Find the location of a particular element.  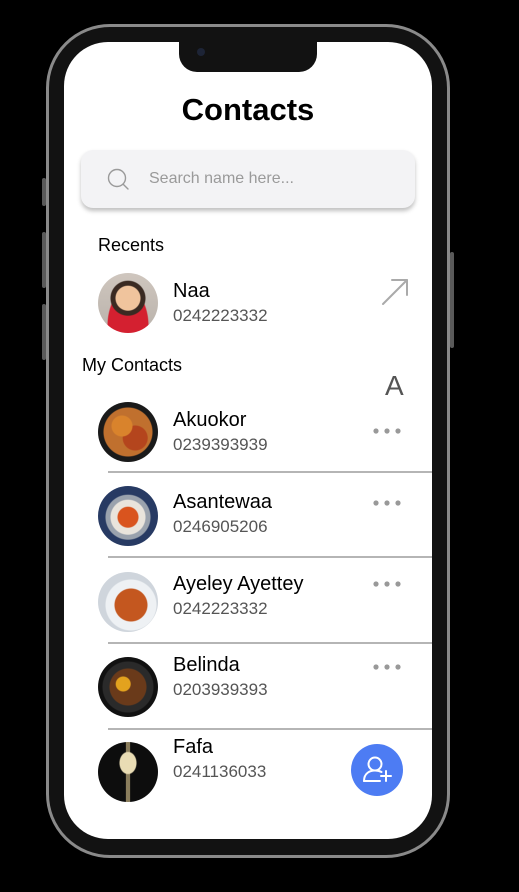

contact-name: Akuokor is located at coordinates (210, 420).